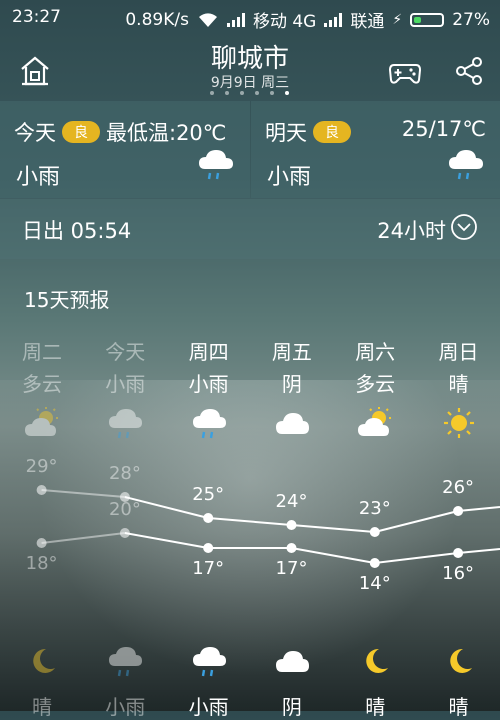 Image resolution: width=500 pixels, height=720 pixels. I want to click on today-row: 今天 良 最低温:20℃, so click(120, 132).